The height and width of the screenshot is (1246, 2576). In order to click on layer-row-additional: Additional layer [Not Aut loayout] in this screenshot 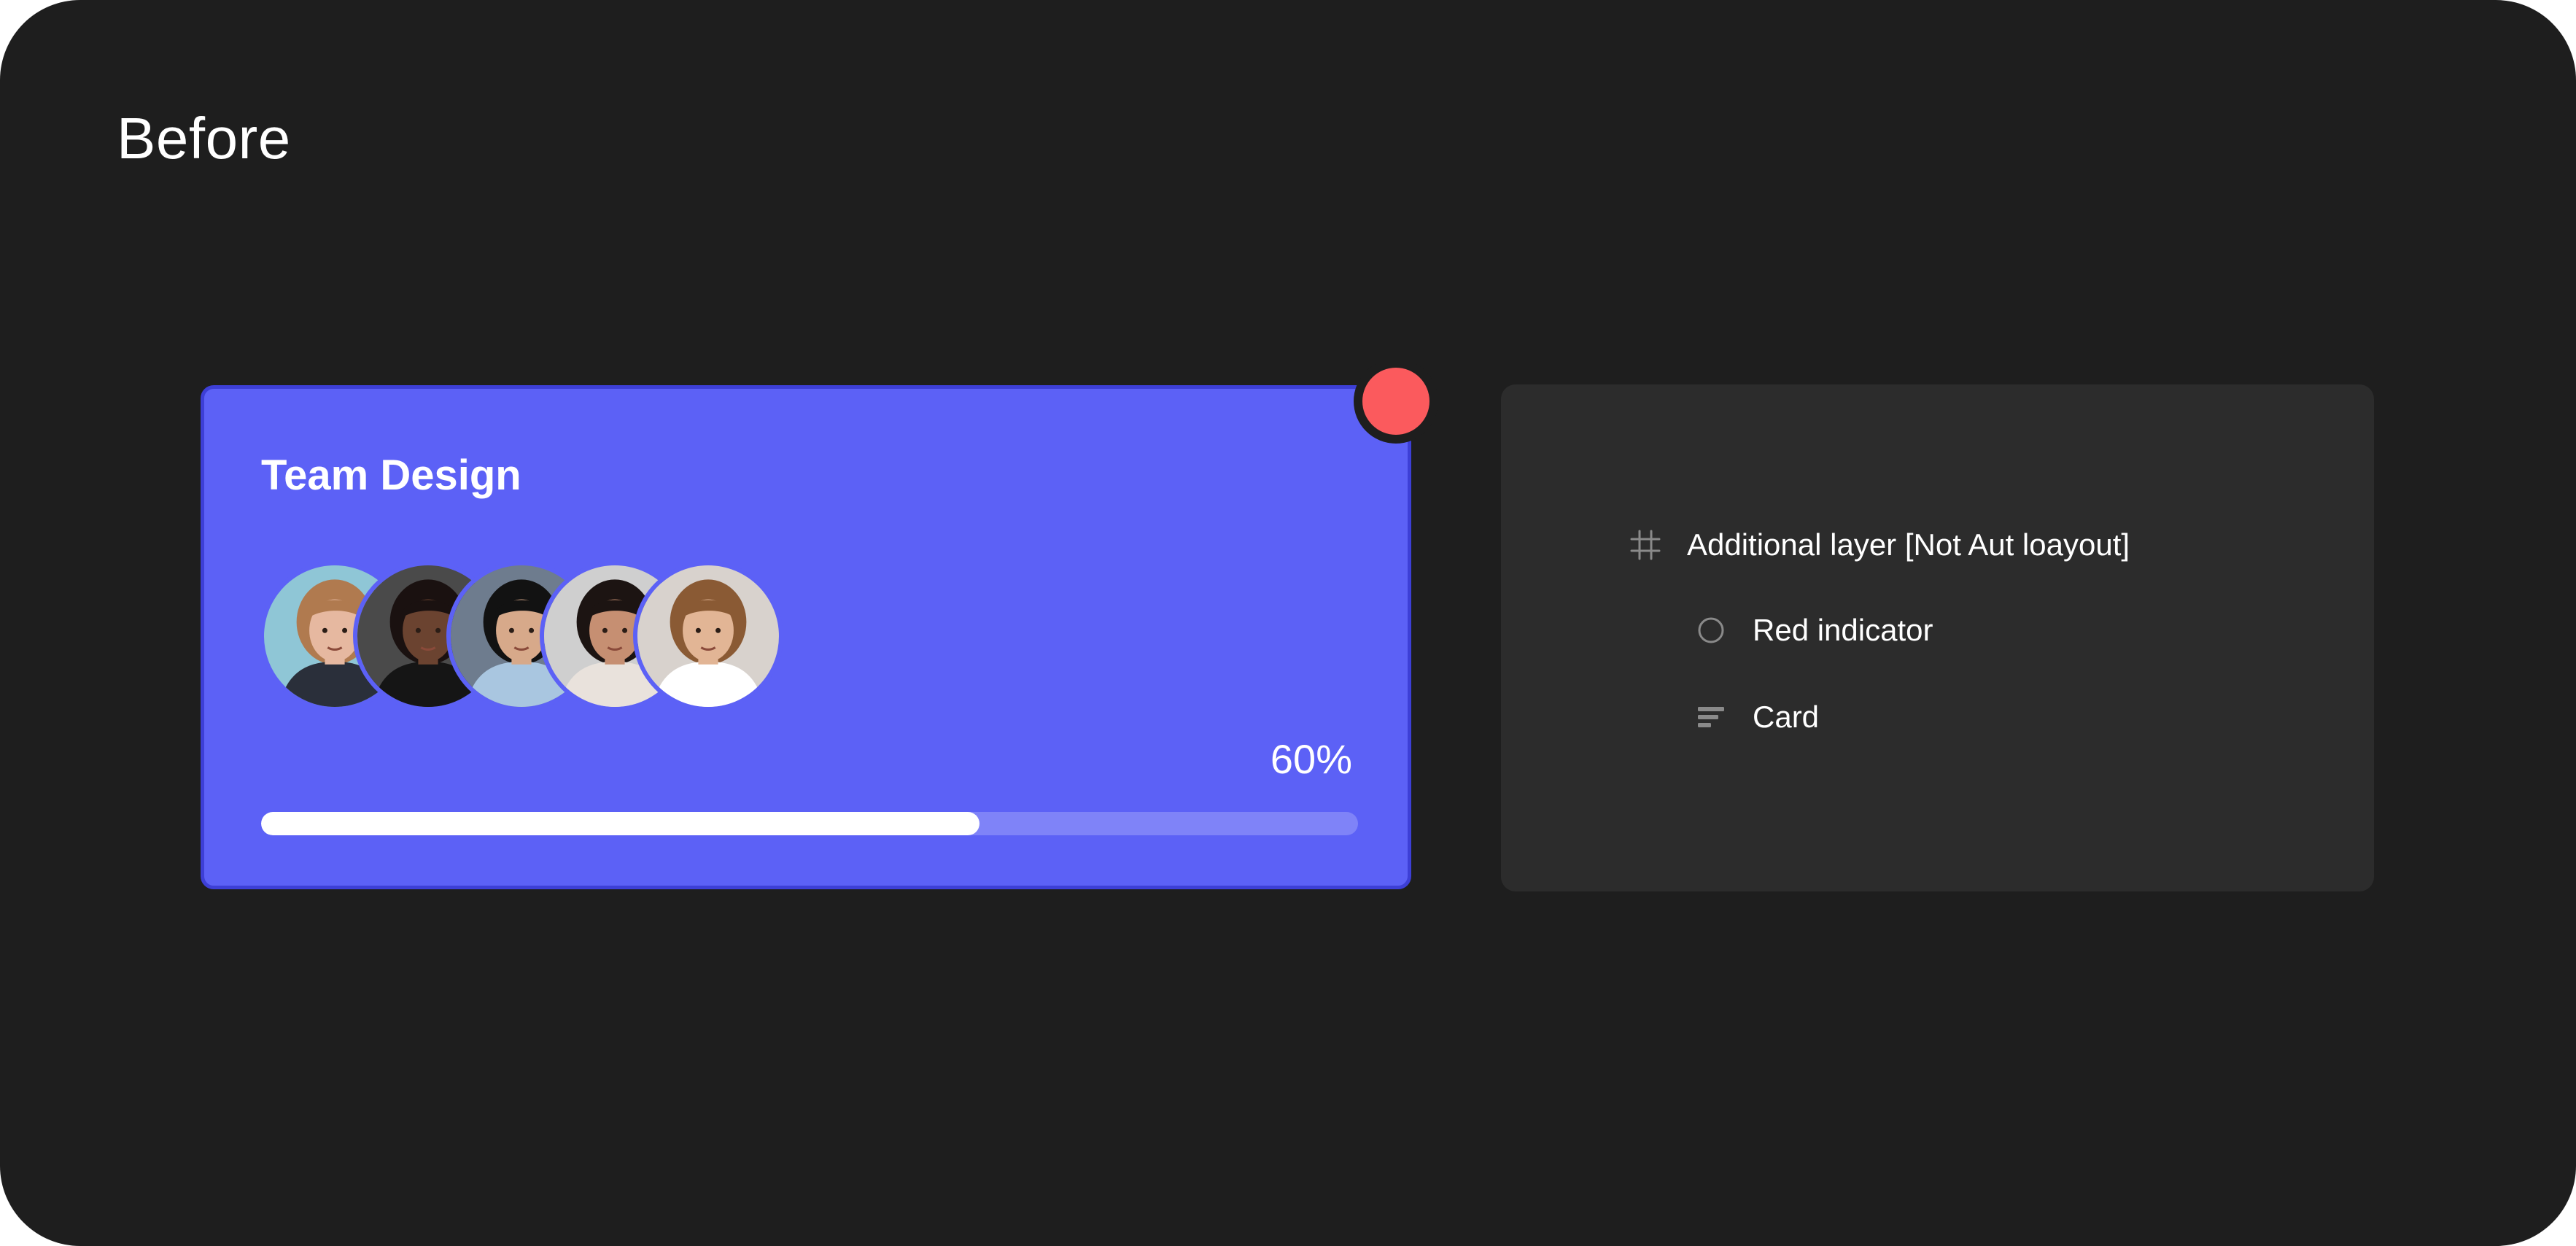, I will do `click(1879, 545)`.